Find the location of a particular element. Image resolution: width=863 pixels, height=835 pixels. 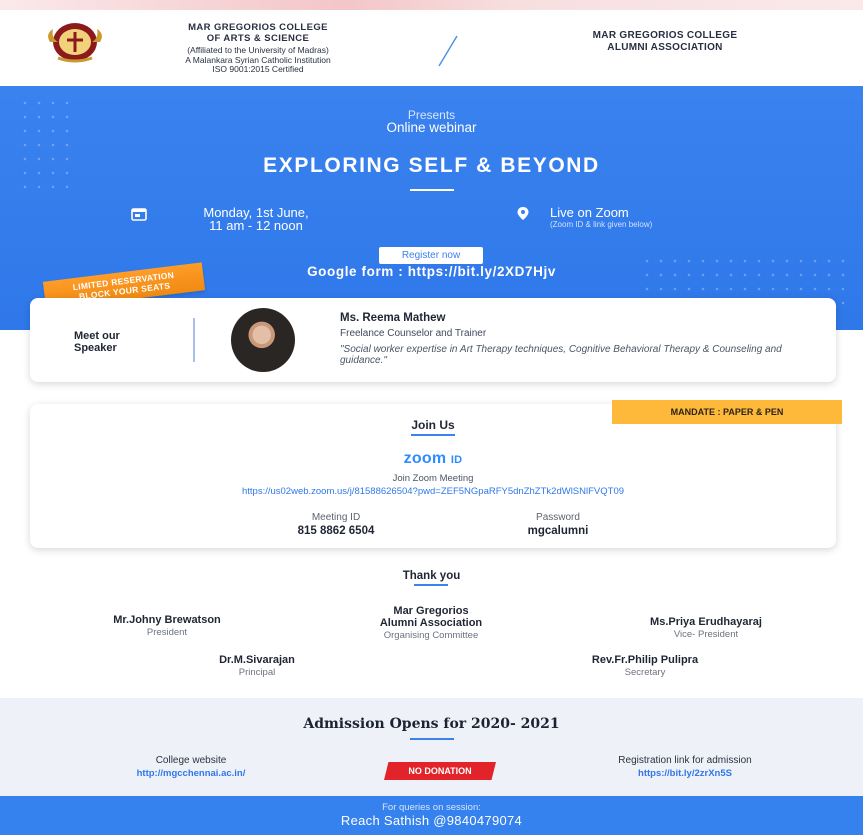

calendar-icon is located at coordinates (139, 214).